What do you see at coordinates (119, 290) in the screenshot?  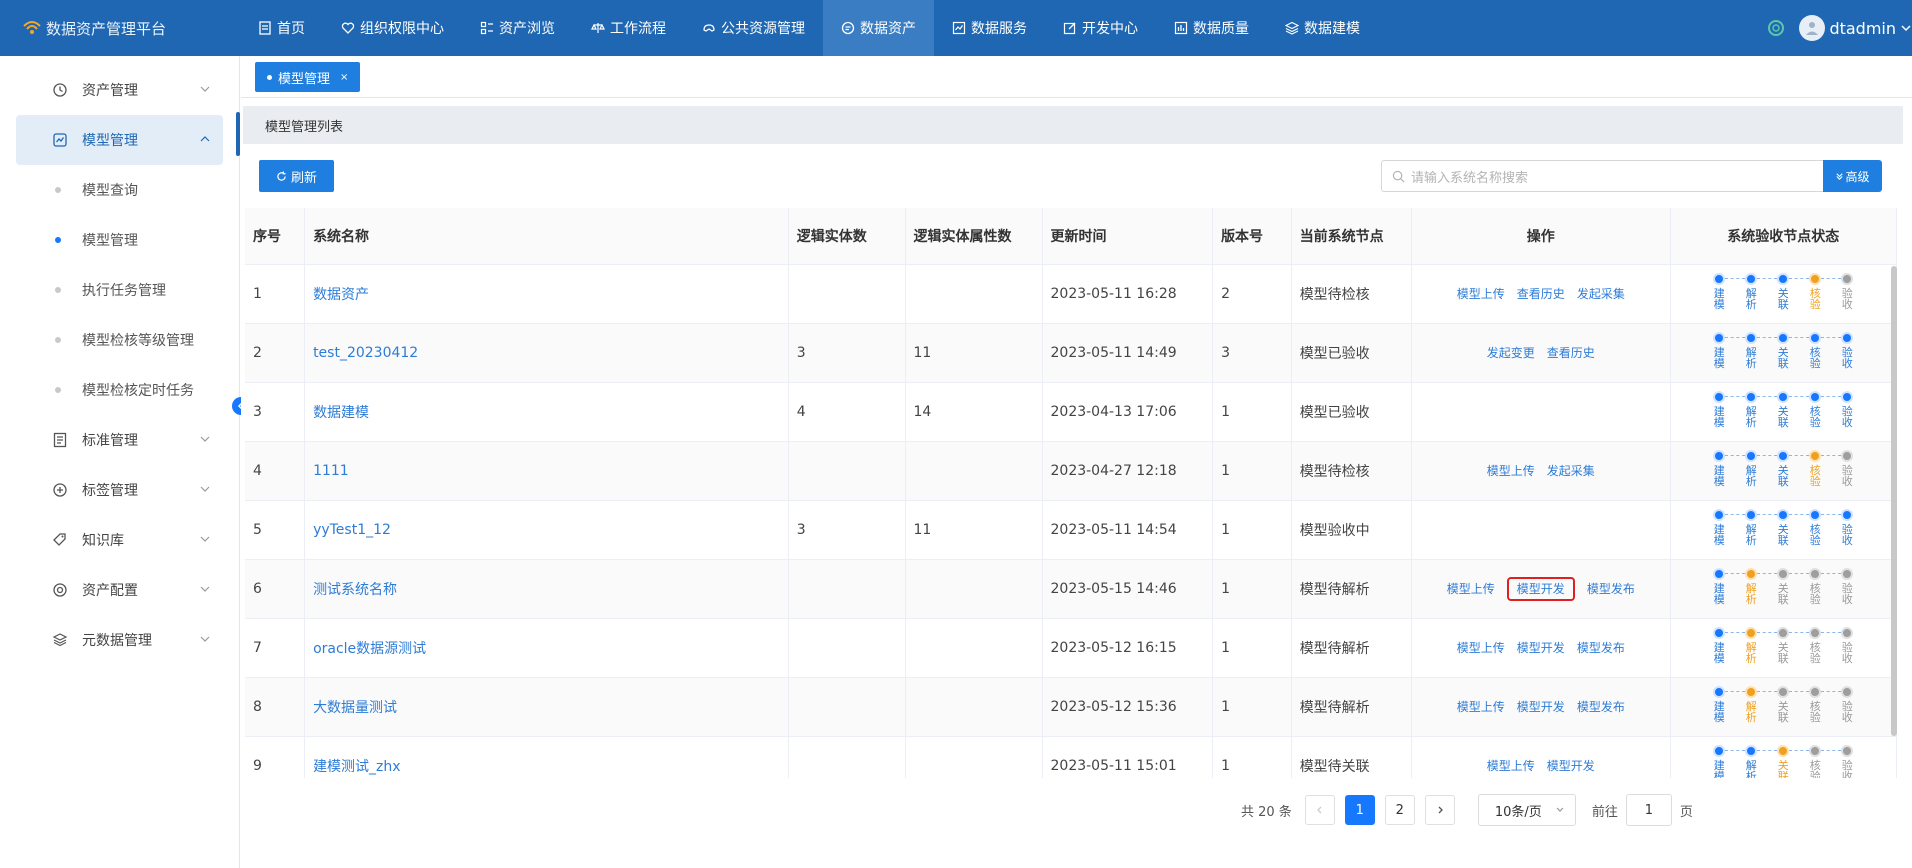 I see `sidebar-subitem-2: 执行任务管理` at bounding box center [119, 290].